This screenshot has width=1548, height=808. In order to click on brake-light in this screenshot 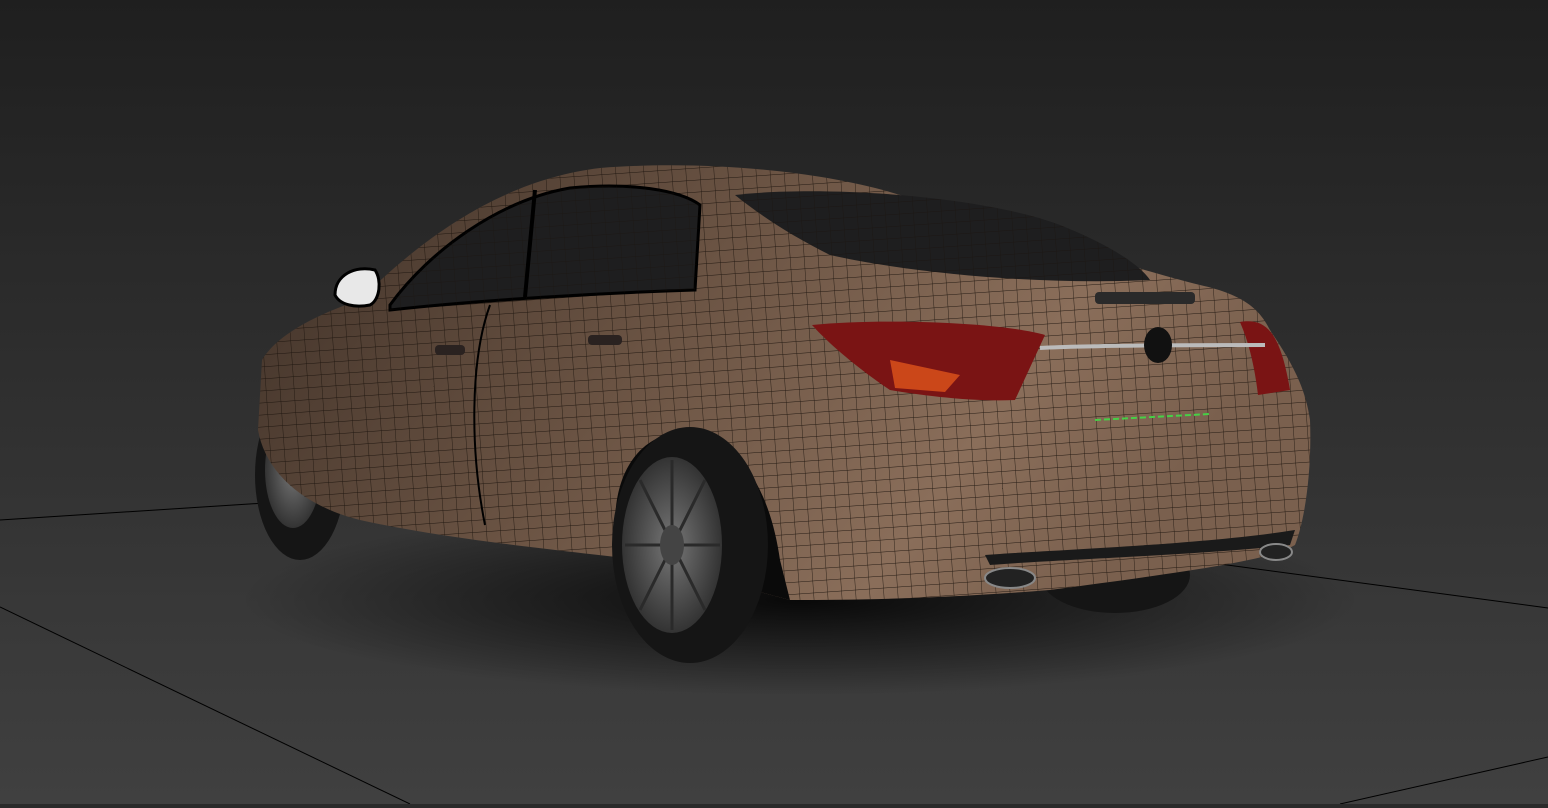, I will do `click(1145, 298)`.